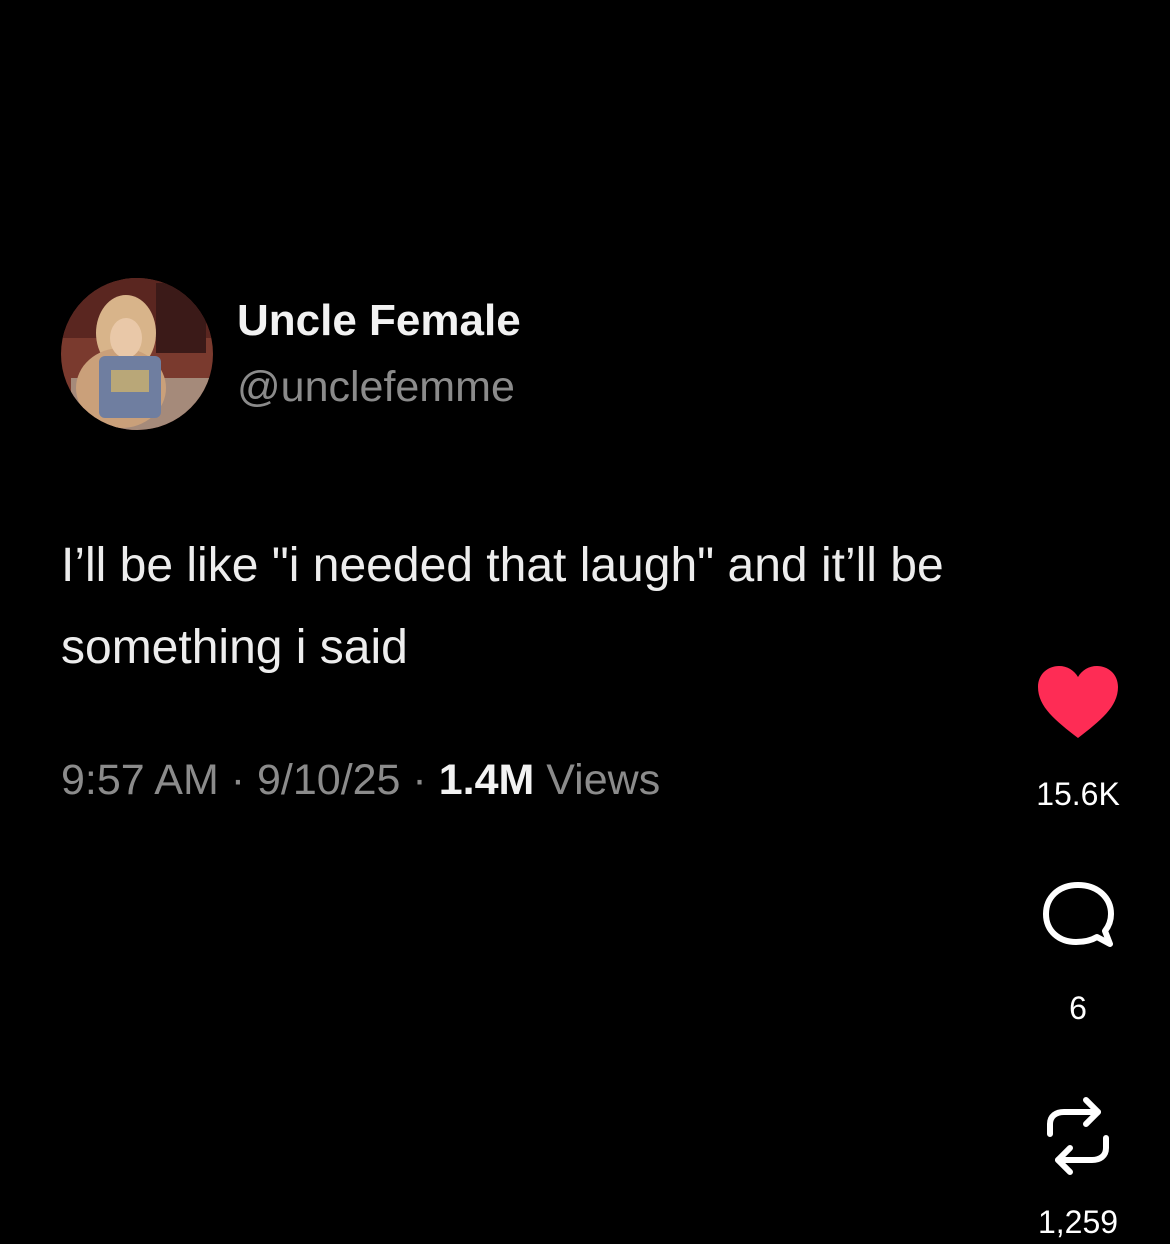 The image size is (1170, 1244). Describe the element at coordinates (1078, 1136) in the screenshot. I see `repost-icon` at that location.